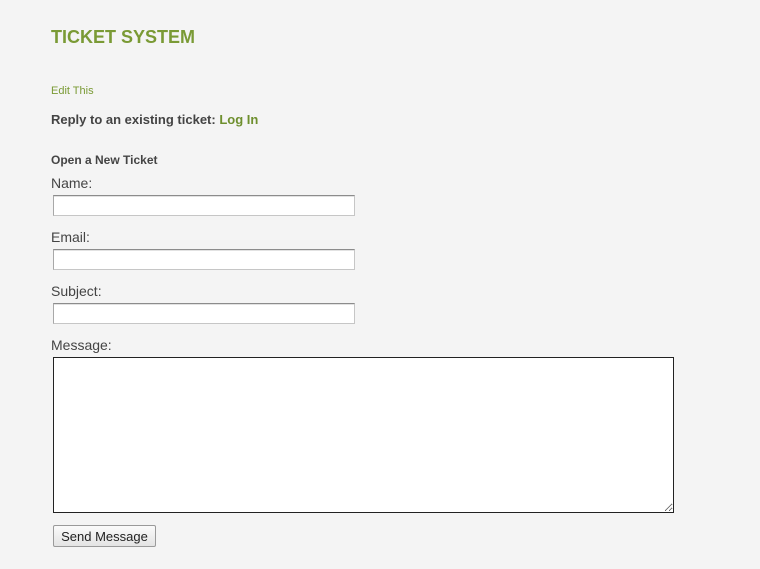 This screenshot has height=569, width=760. Describe the element at coordinates (204, 313) in the screenshot. I see `subject-input` at that location.